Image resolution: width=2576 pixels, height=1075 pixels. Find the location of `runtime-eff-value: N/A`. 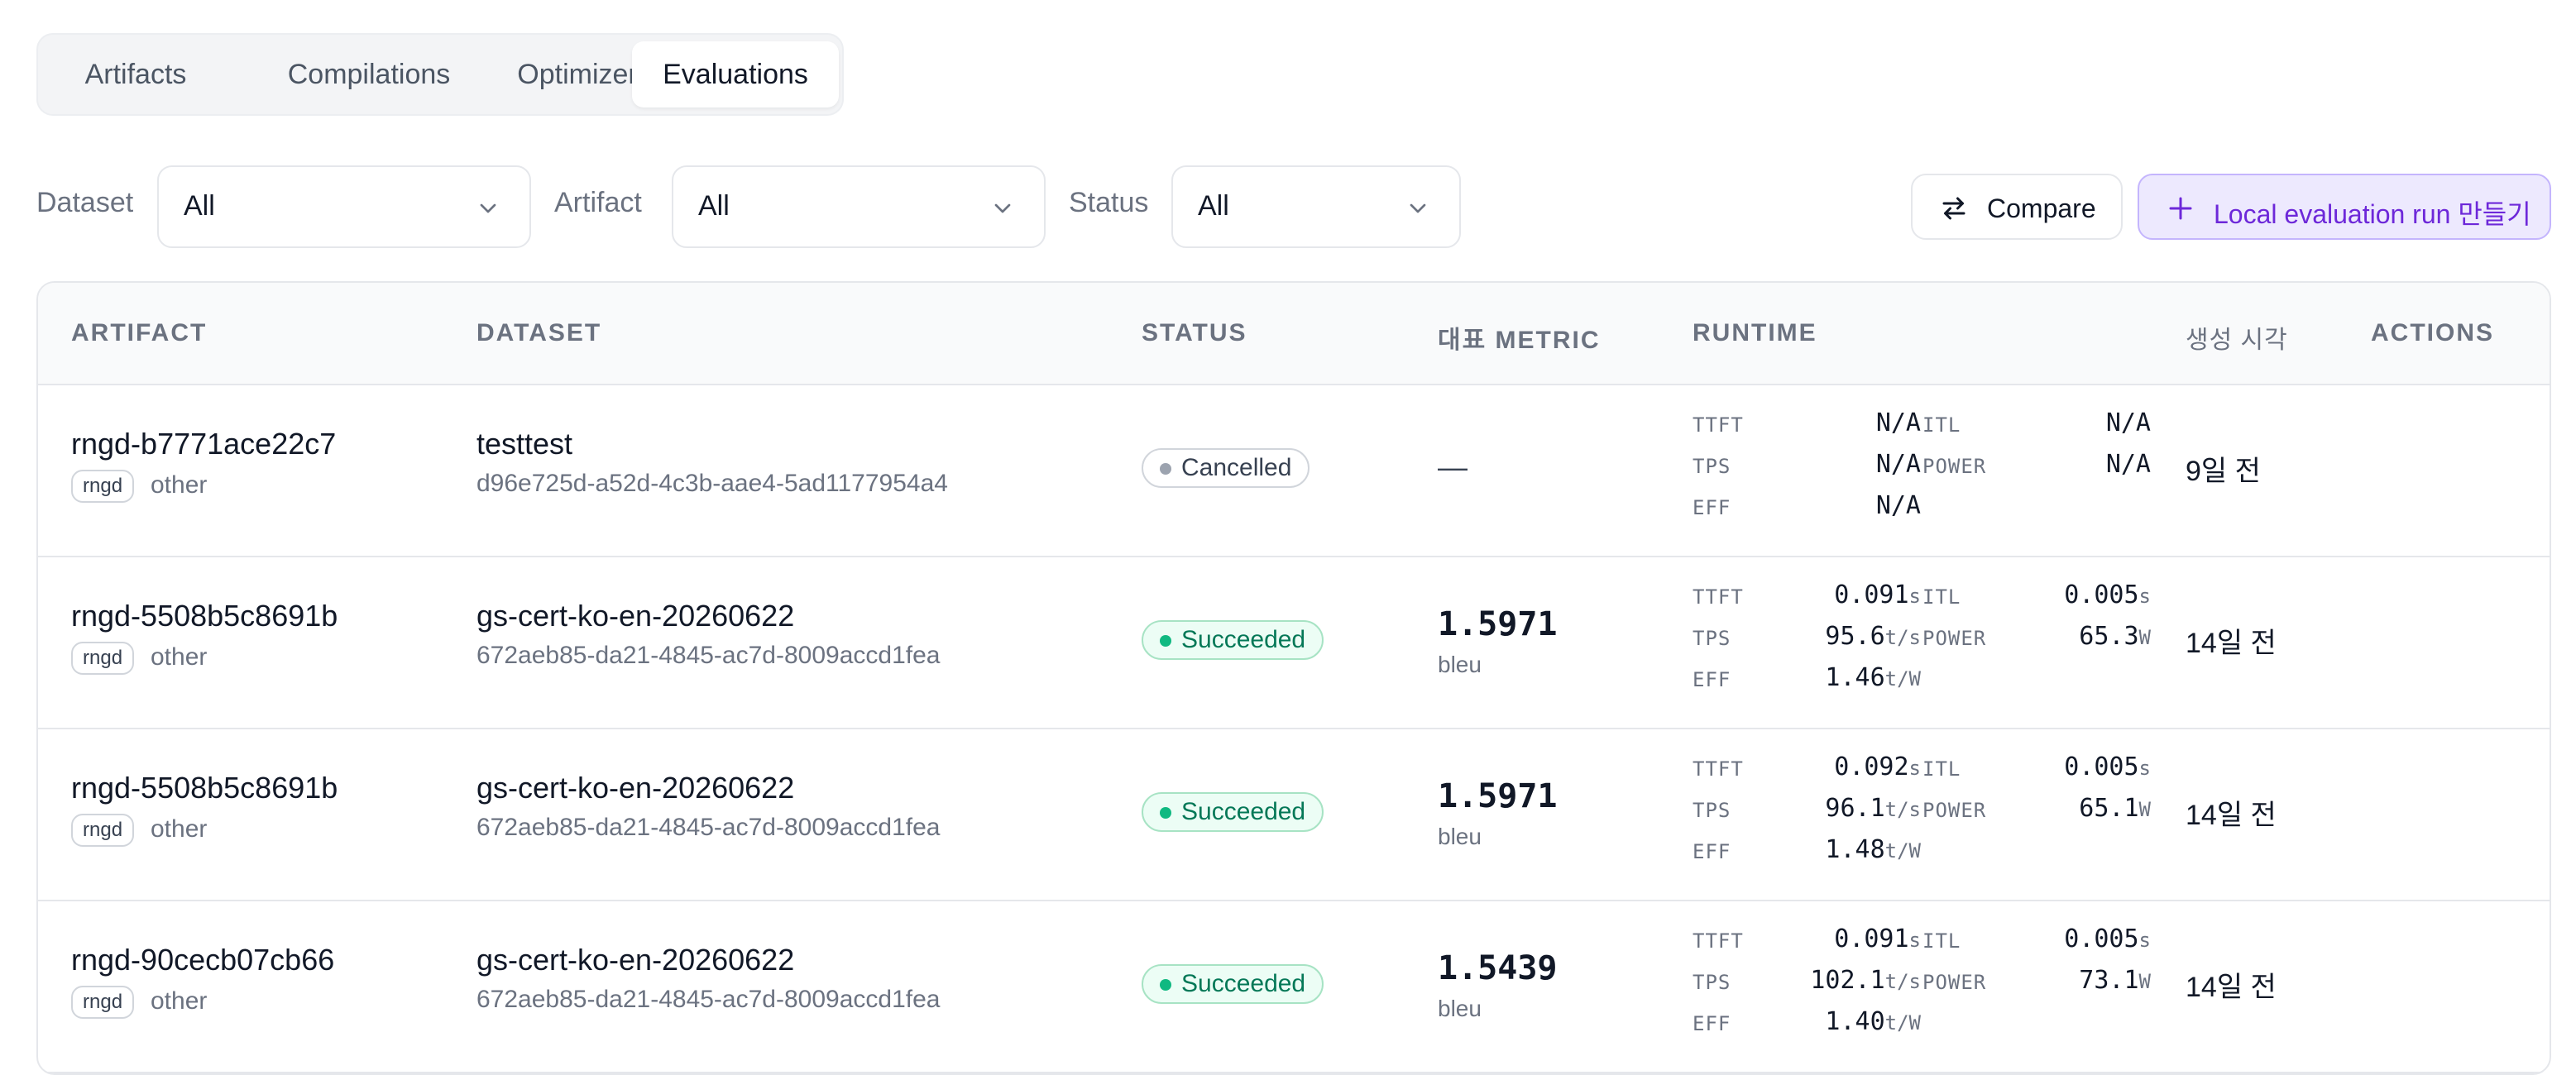

runtime-eff-value: N/A is located at coordinates (1898, 505).